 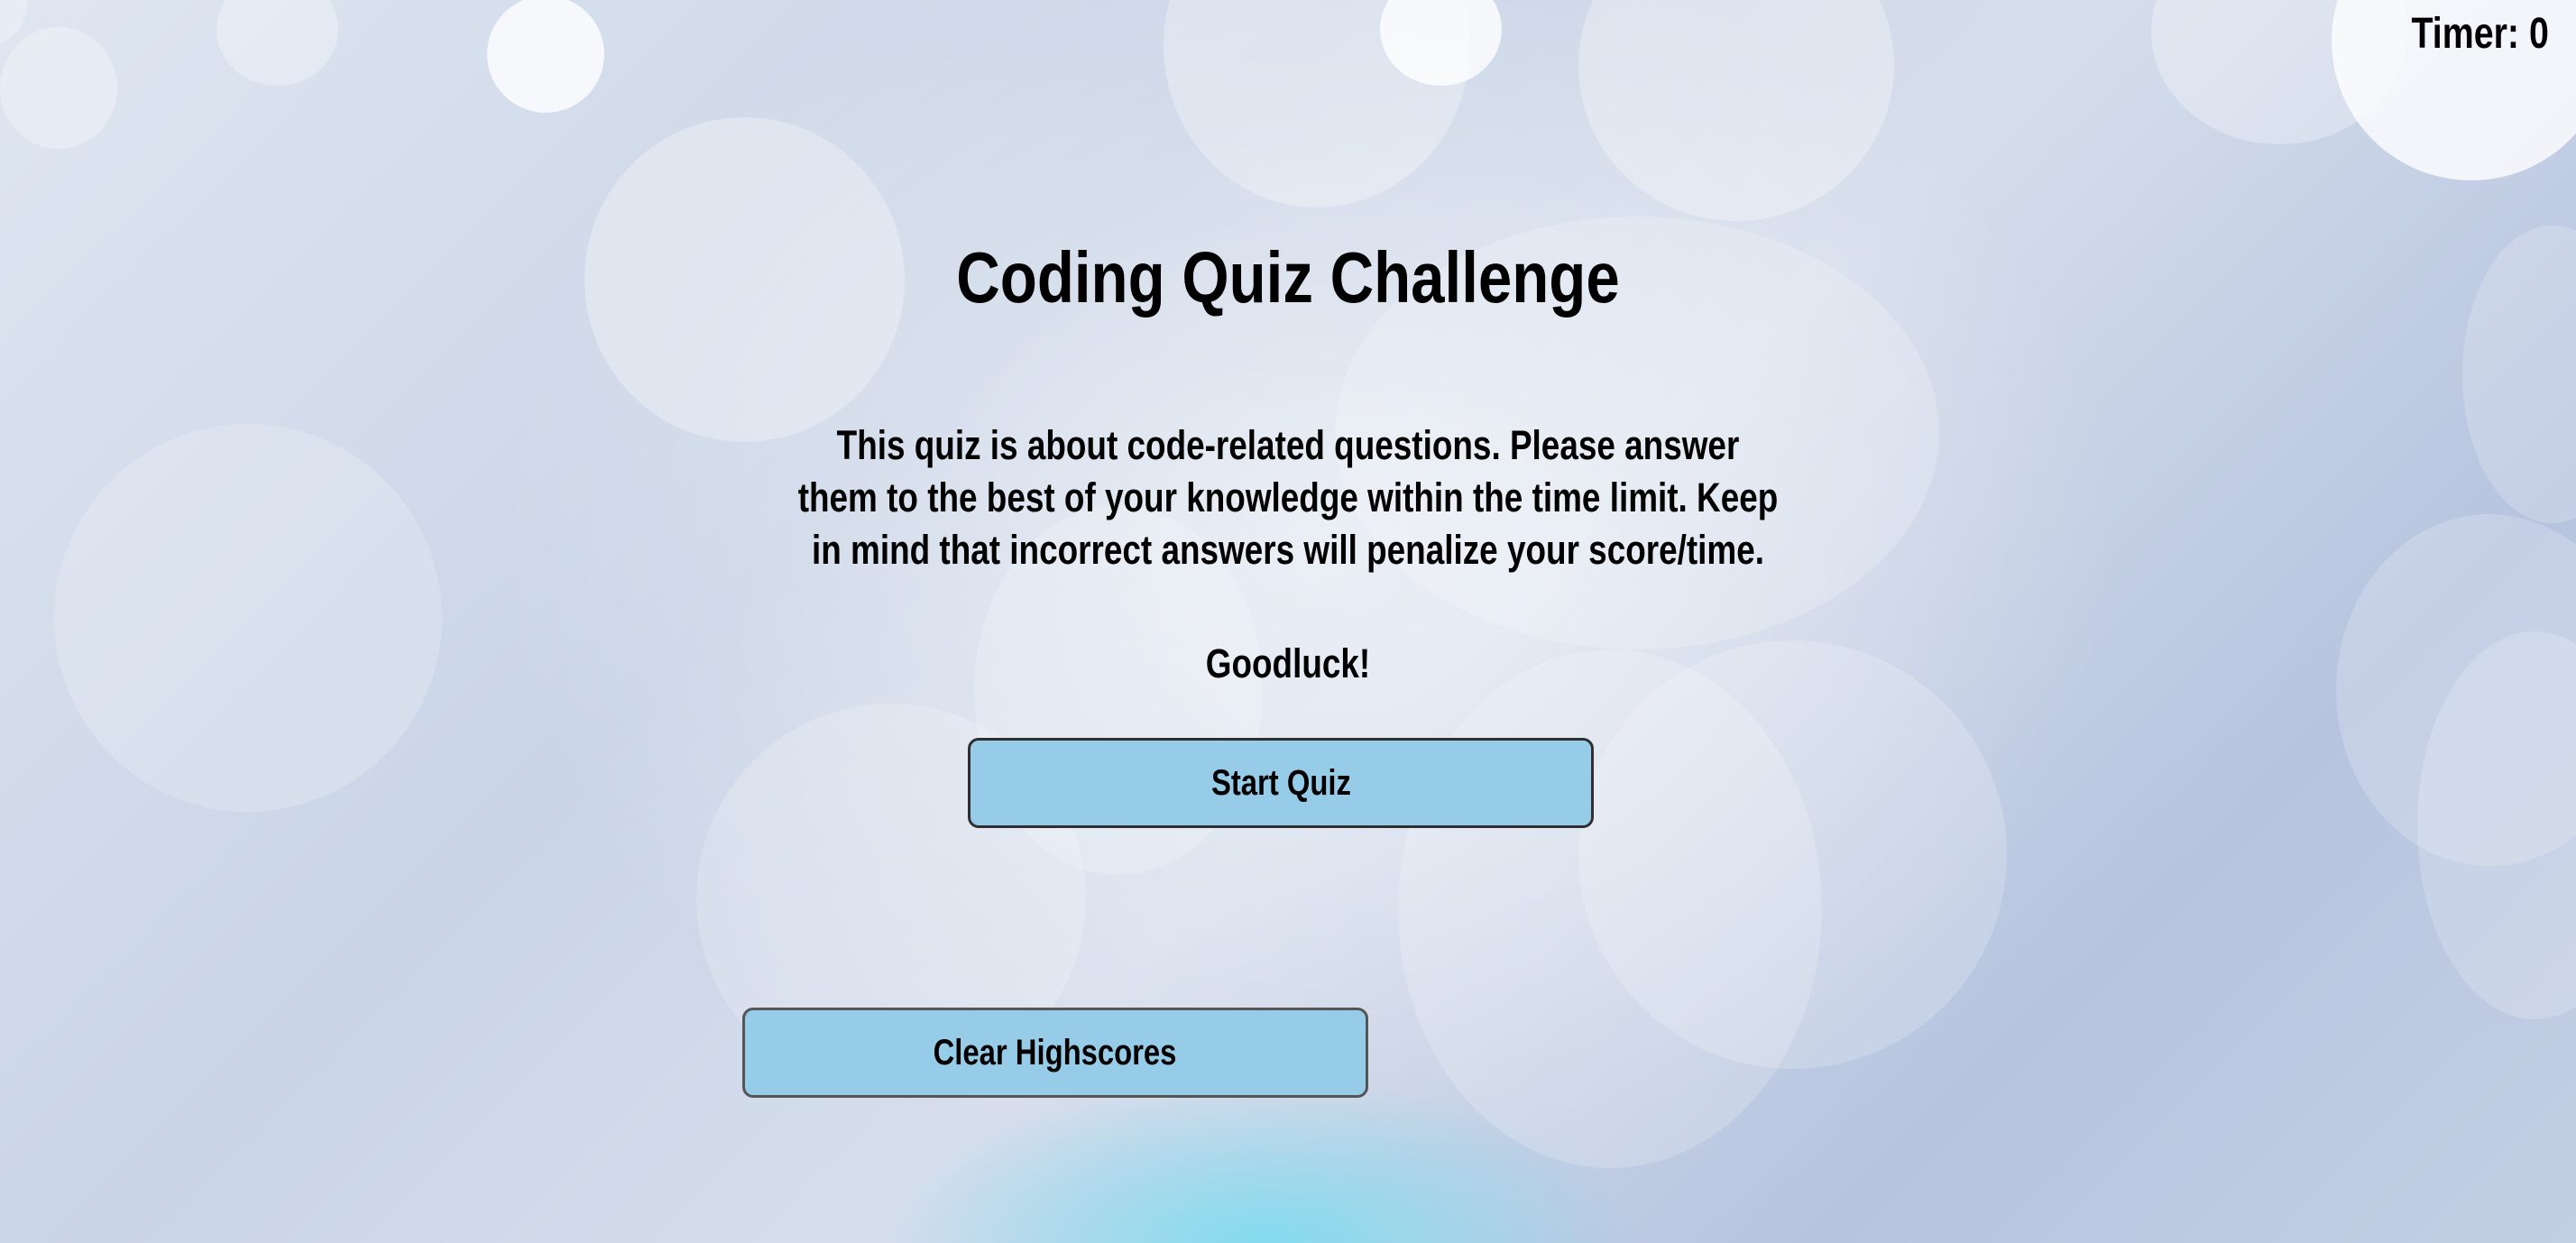 What do you see at coordinates (1288, 663) in the screenshot?
I see `goodluck-text: Goodluck!` at bounding box center [1288, 663].